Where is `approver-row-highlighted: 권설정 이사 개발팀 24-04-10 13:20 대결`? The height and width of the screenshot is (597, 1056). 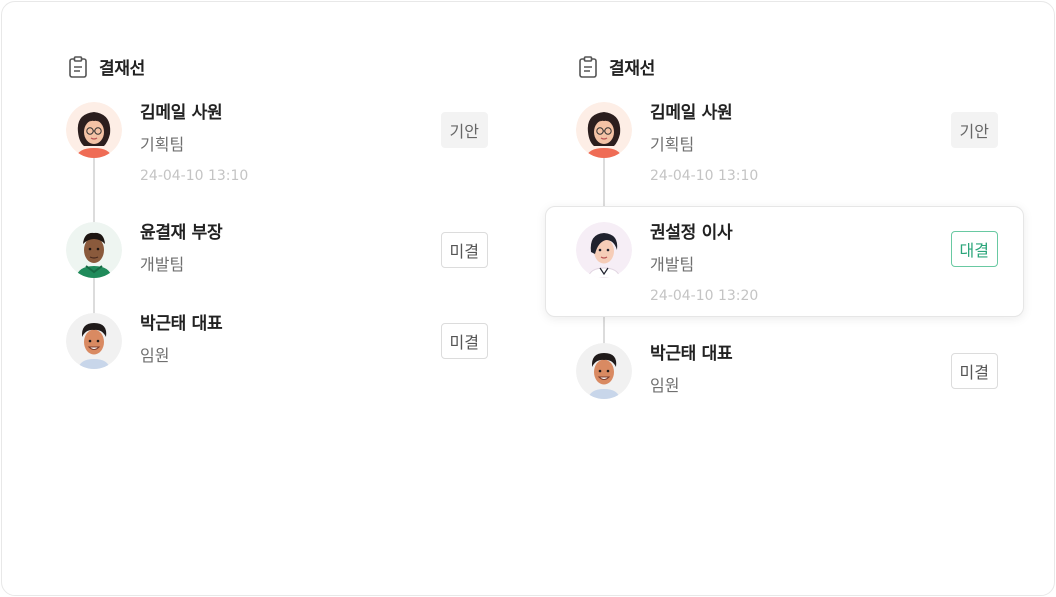 approver-row-highlighted: 권설정 이사 개발팀 24-04-10 13:20 대결 is located at coordinates (784, 261).